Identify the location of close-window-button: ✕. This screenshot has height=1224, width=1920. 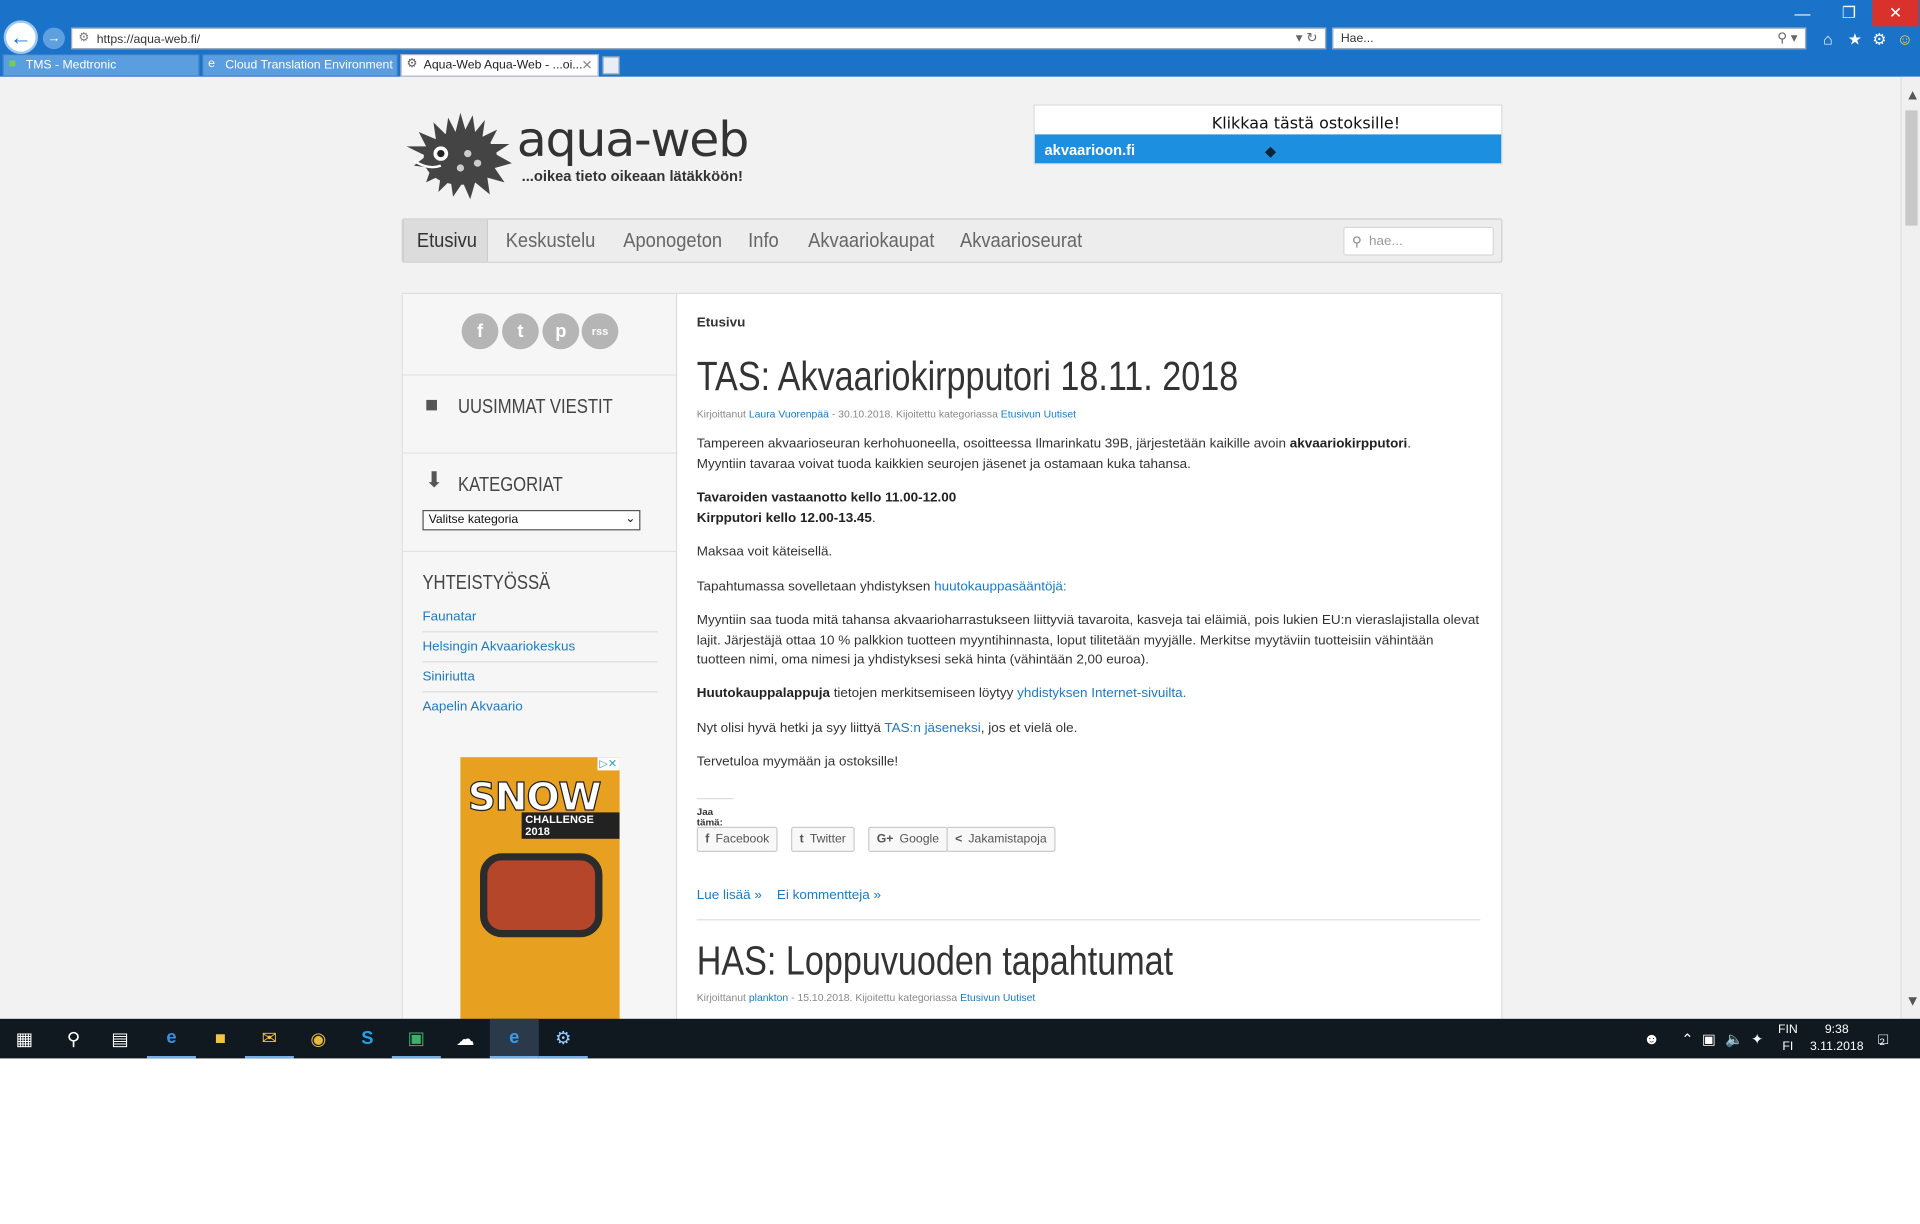
(1895, 13).